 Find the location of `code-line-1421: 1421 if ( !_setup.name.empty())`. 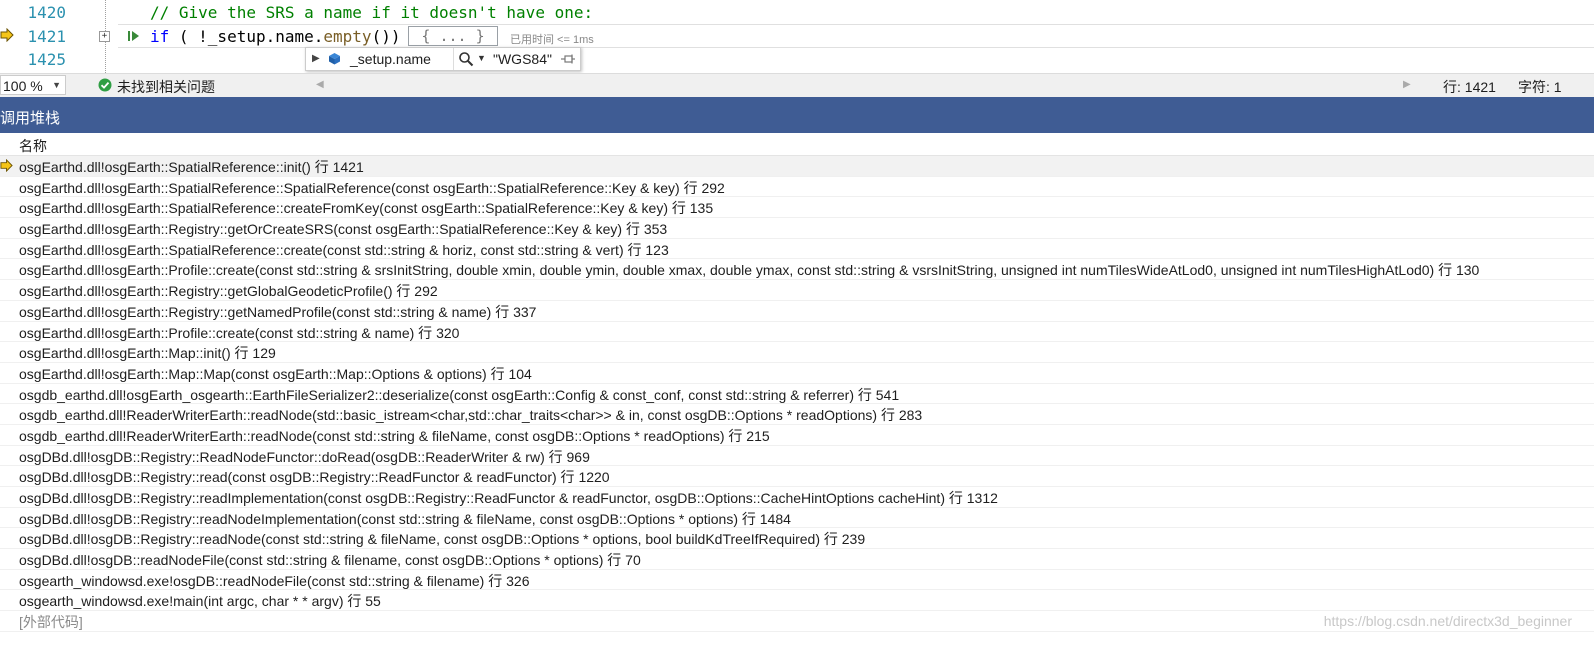

code-line-1421: 1421 if ( !_setup.name.empty()) is located at coordinates (797, 36).